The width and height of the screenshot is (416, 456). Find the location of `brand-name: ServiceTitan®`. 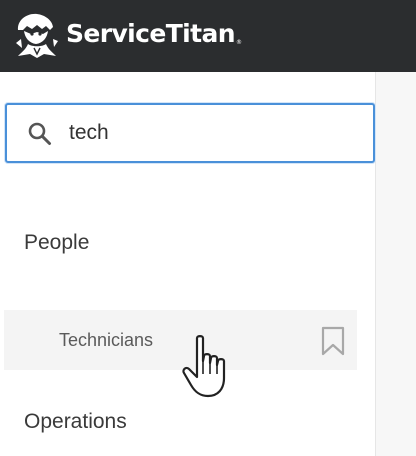

brand-name: ServiceTitan® is located at coordinates (154, 34).